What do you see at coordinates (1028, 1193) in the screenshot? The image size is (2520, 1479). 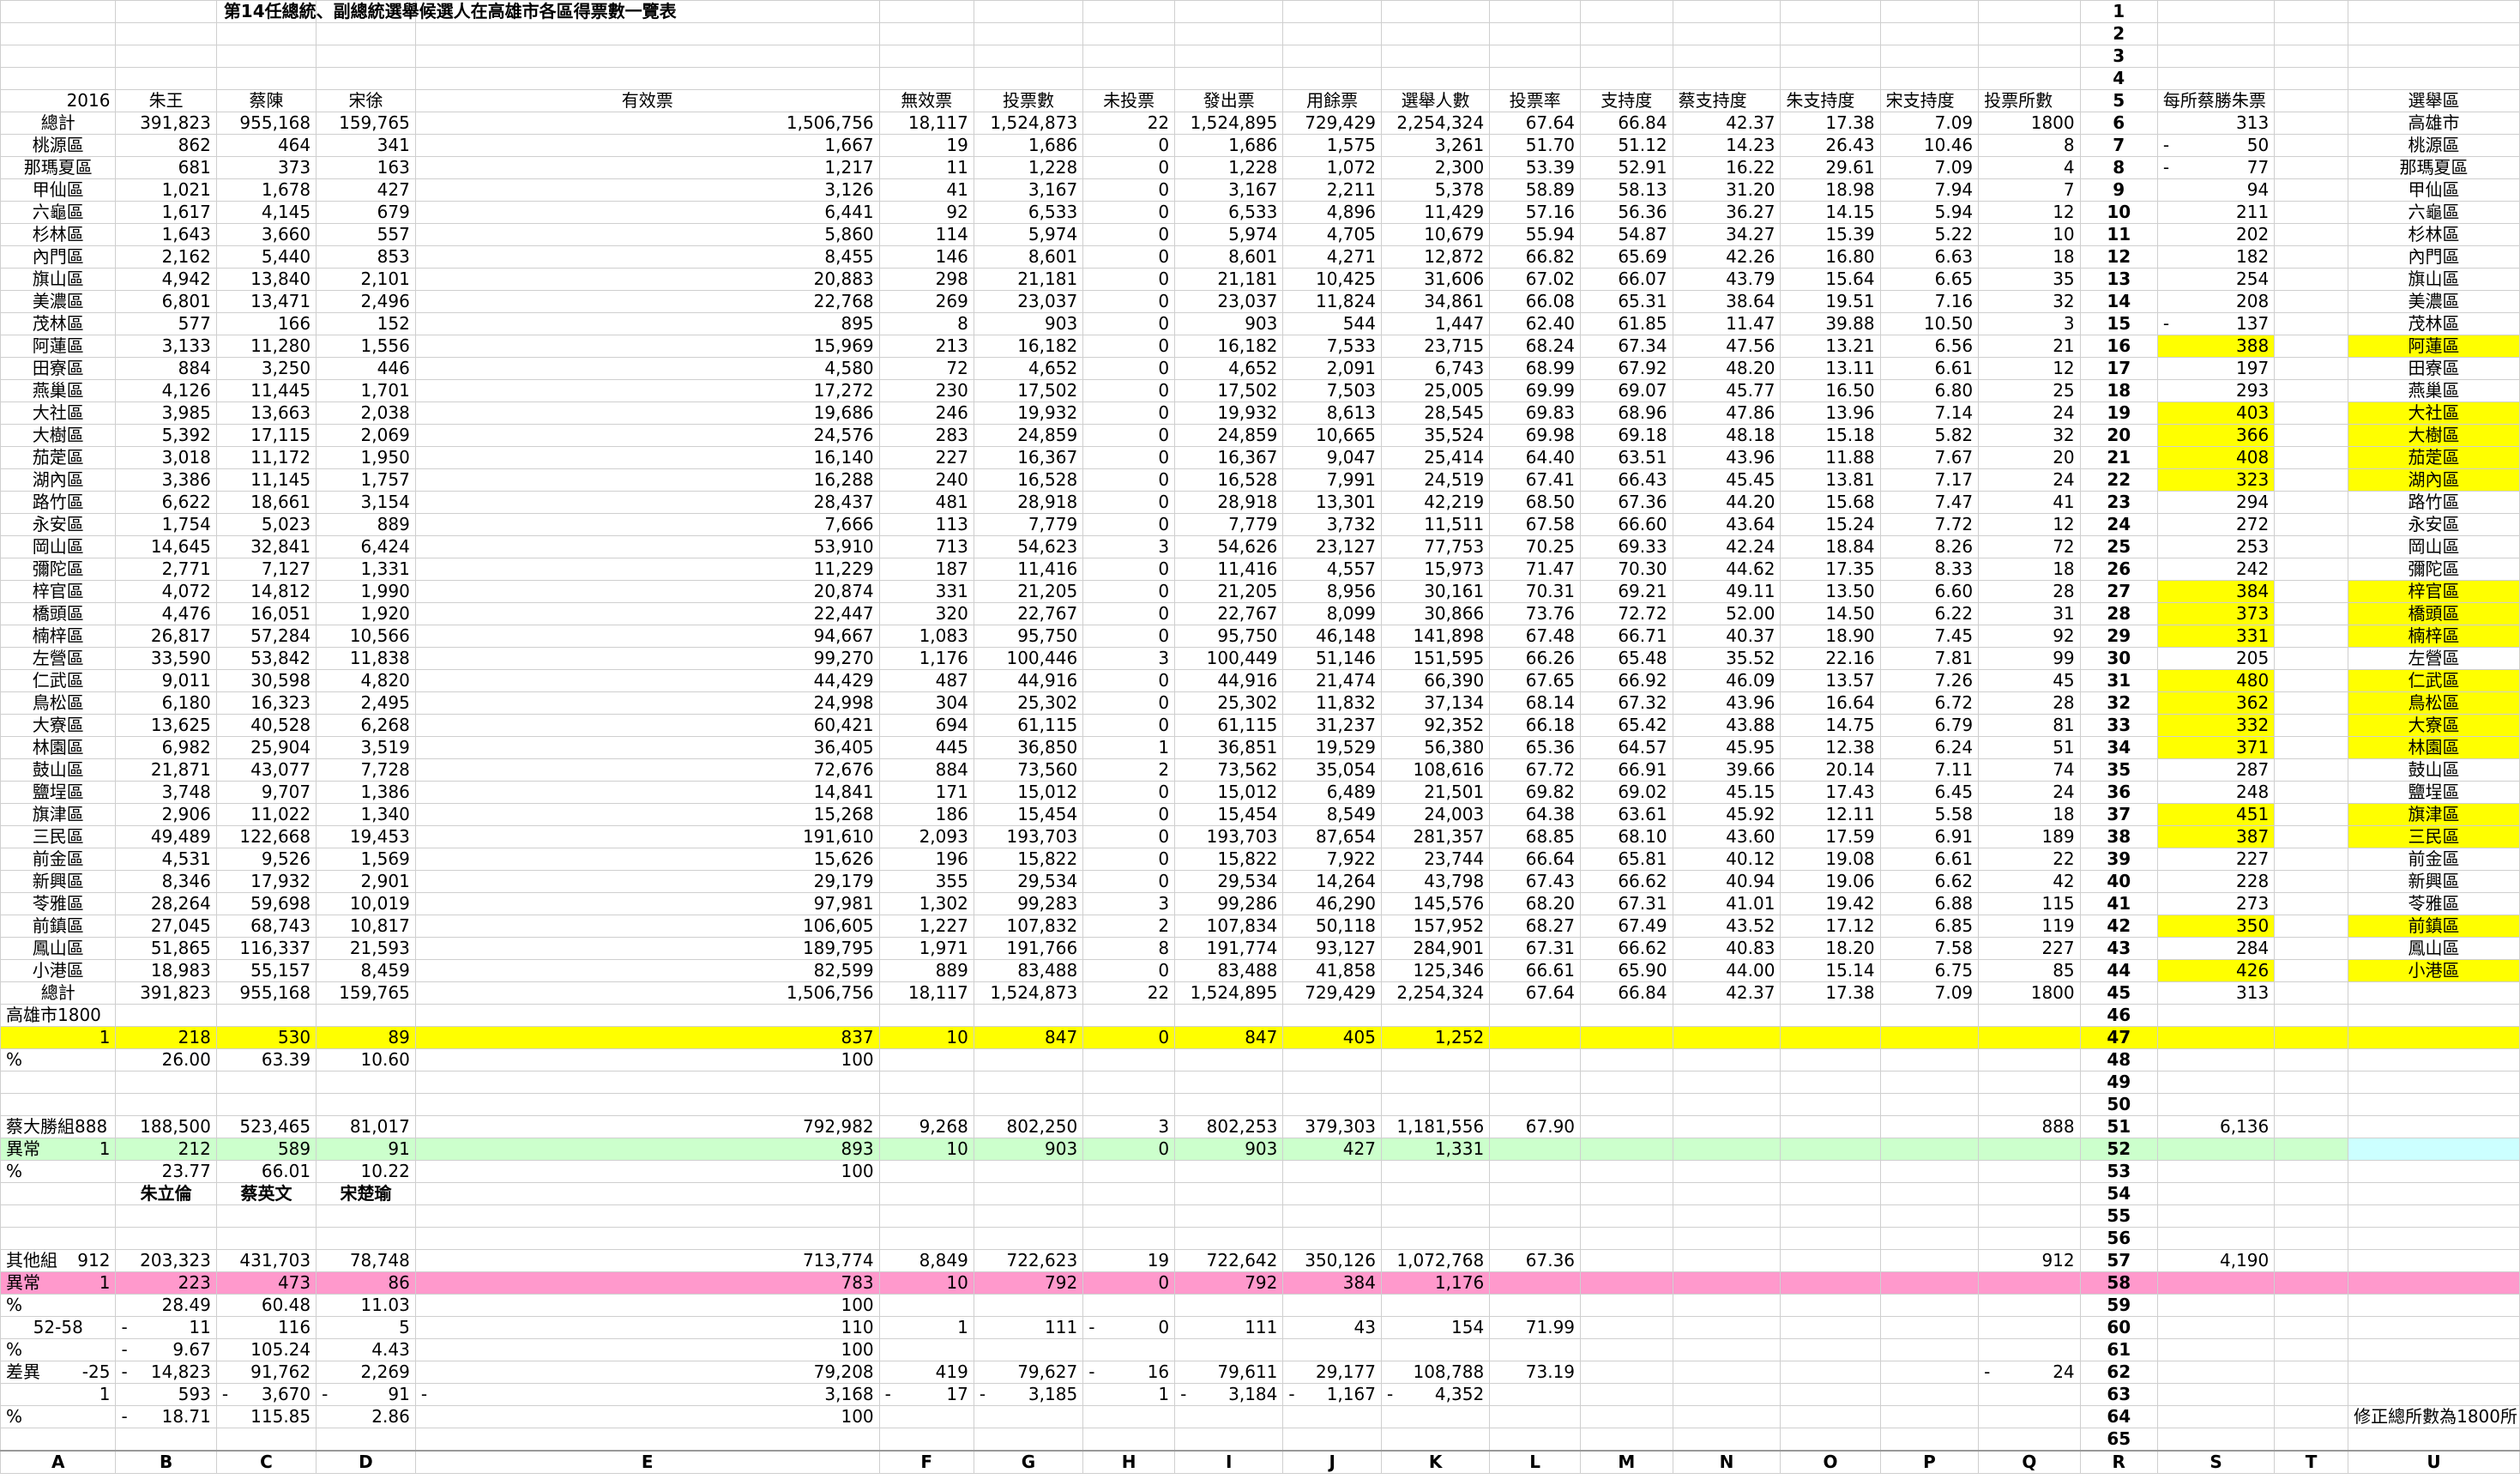 I see `cell-G54` at bounding box center [1028, 1193].